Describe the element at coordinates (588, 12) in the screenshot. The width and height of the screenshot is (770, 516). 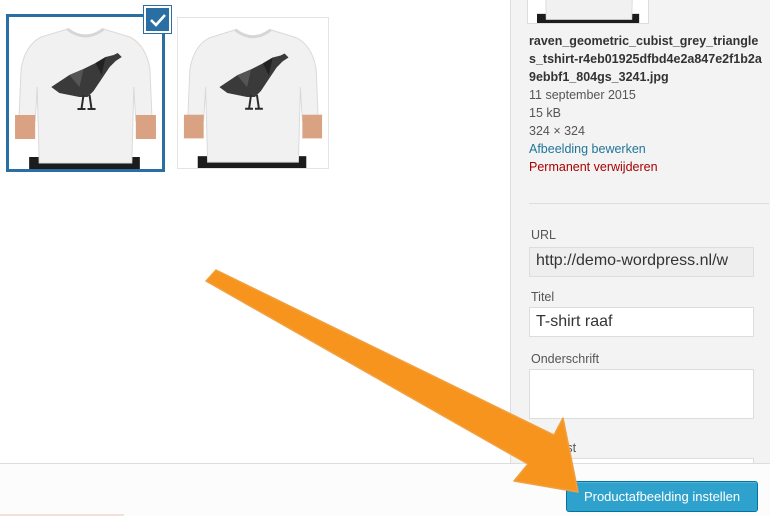
I see `attachment-preview-image` at that location.